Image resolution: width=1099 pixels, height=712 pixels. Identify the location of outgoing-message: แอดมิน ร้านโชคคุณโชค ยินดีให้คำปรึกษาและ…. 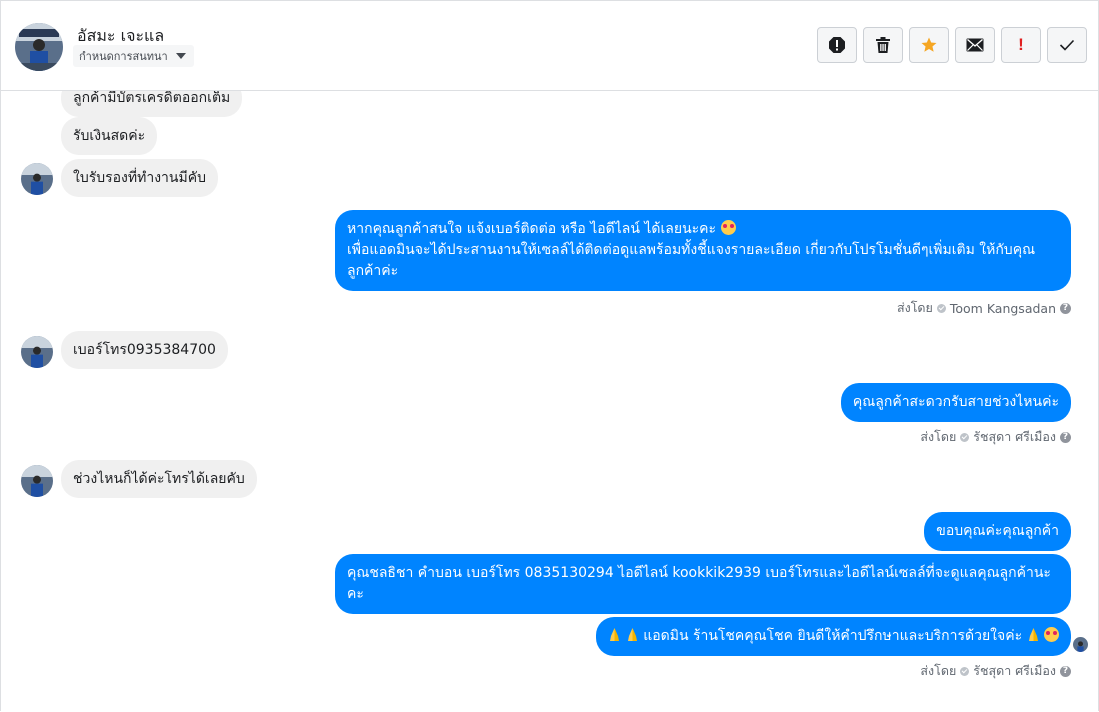
(833, 636).